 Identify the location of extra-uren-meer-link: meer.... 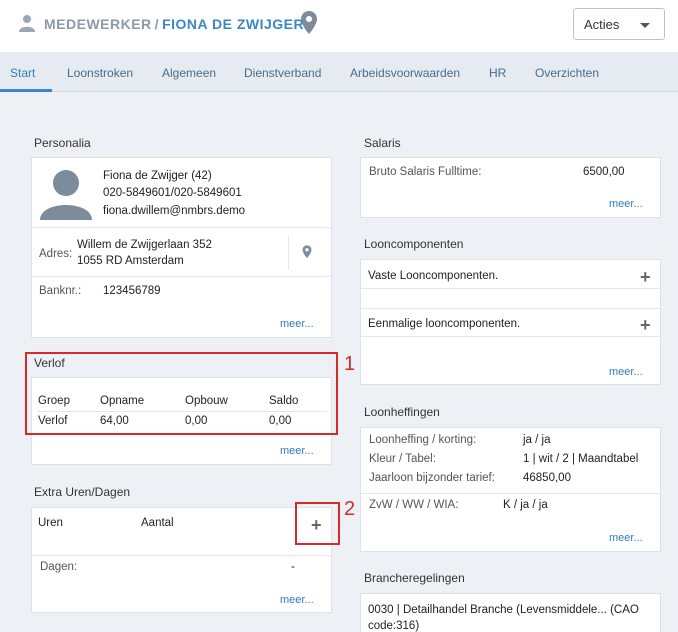
(297, 600).